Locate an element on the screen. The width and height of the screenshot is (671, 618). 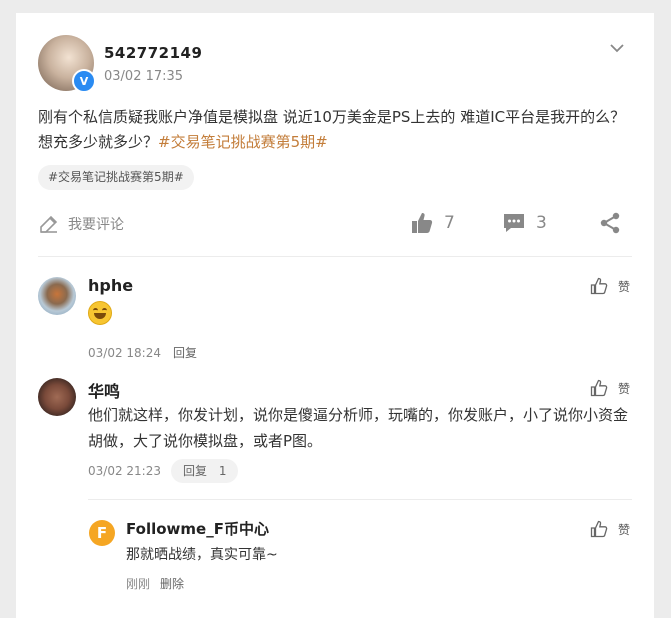
chevron-down-icon is located at coordinates (617, 49).